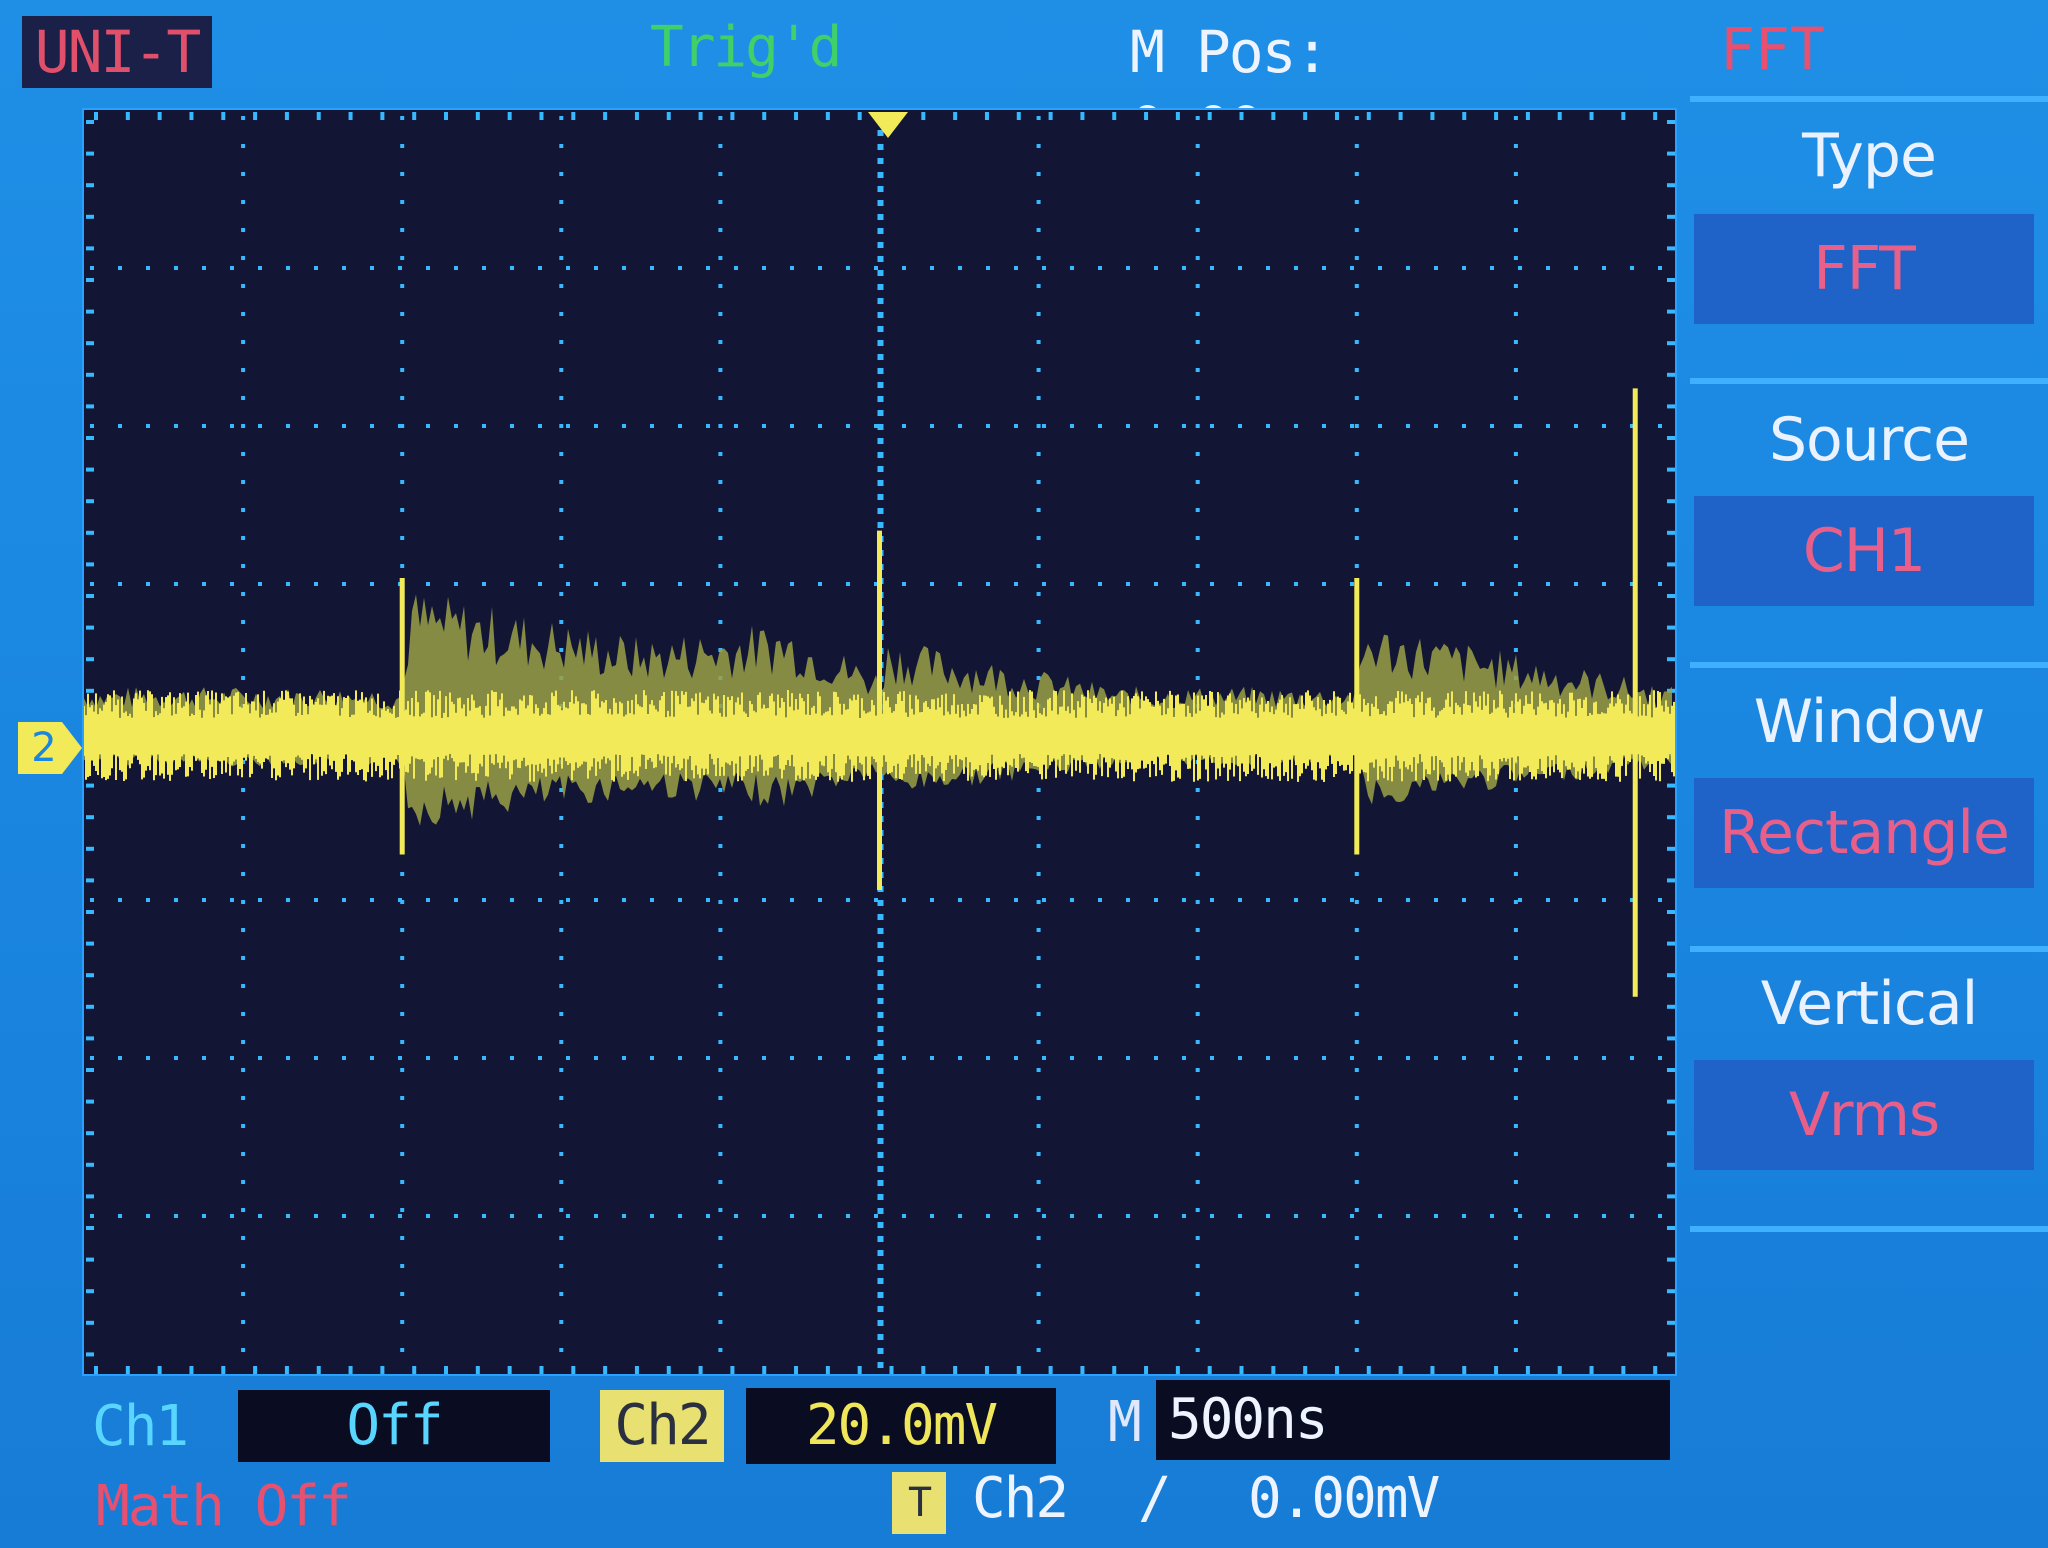 The width and height of the screenshot is (2048, 1548). I want to click on softkey-type-label: Type, so click(1869, 156).